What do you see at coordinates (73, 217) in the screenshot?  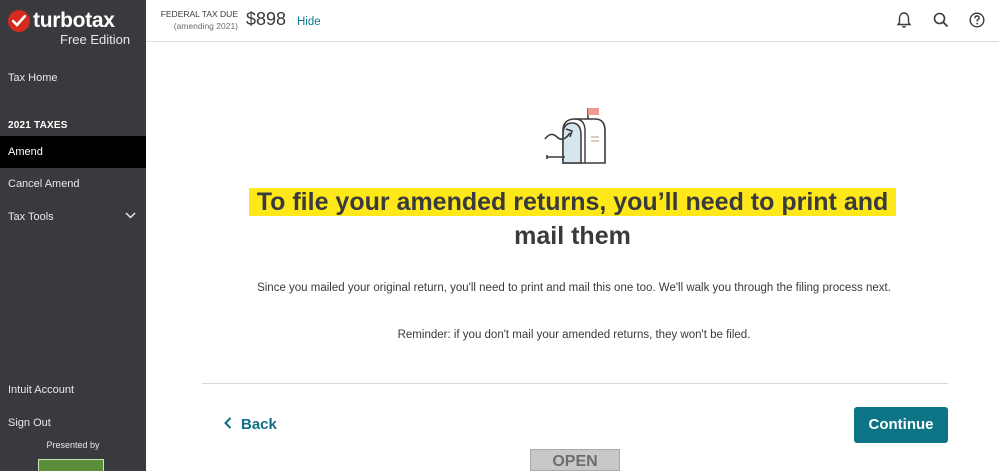 I see `sidebar-item-tax-tools: Tax Tools` at bounding box center [73, 217].